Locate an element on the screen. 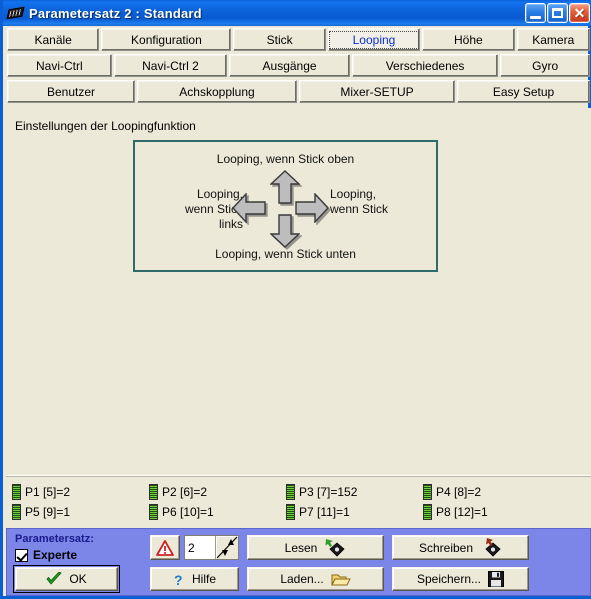 The height and width of the screenshot is (599, 591). tab-hoehe: Höhe is located at coordinates (468, 39).